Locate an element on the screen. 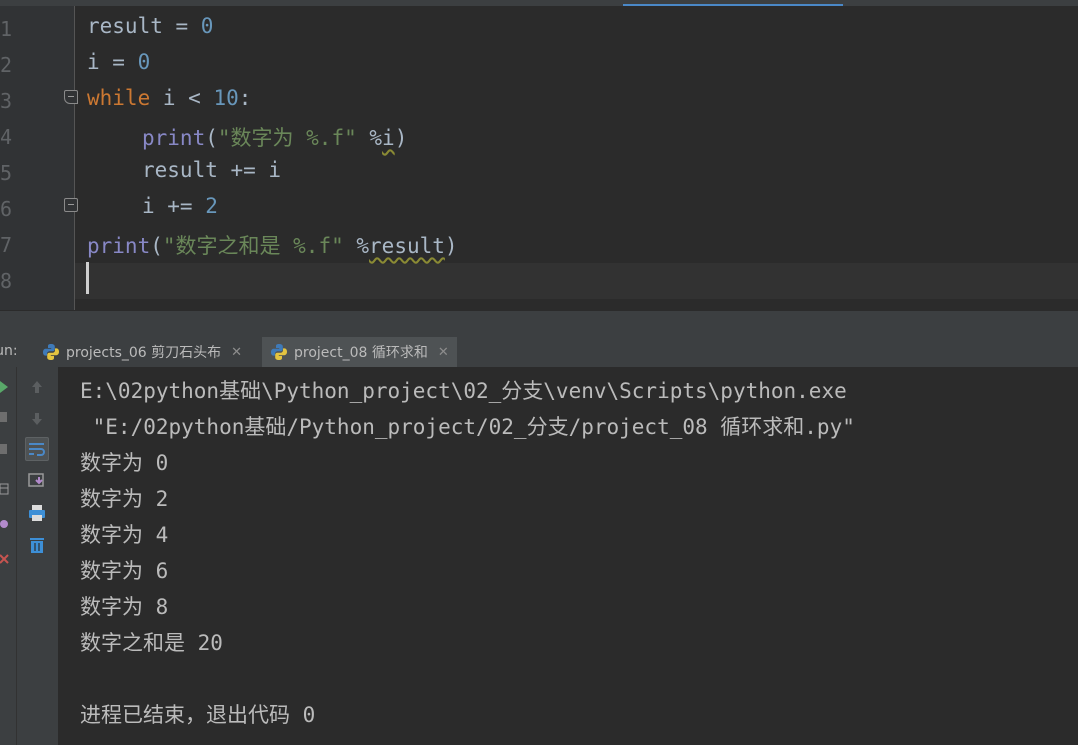 This screenshot has width=1078, height=745. print-icon is located at coordinates (37, 513).